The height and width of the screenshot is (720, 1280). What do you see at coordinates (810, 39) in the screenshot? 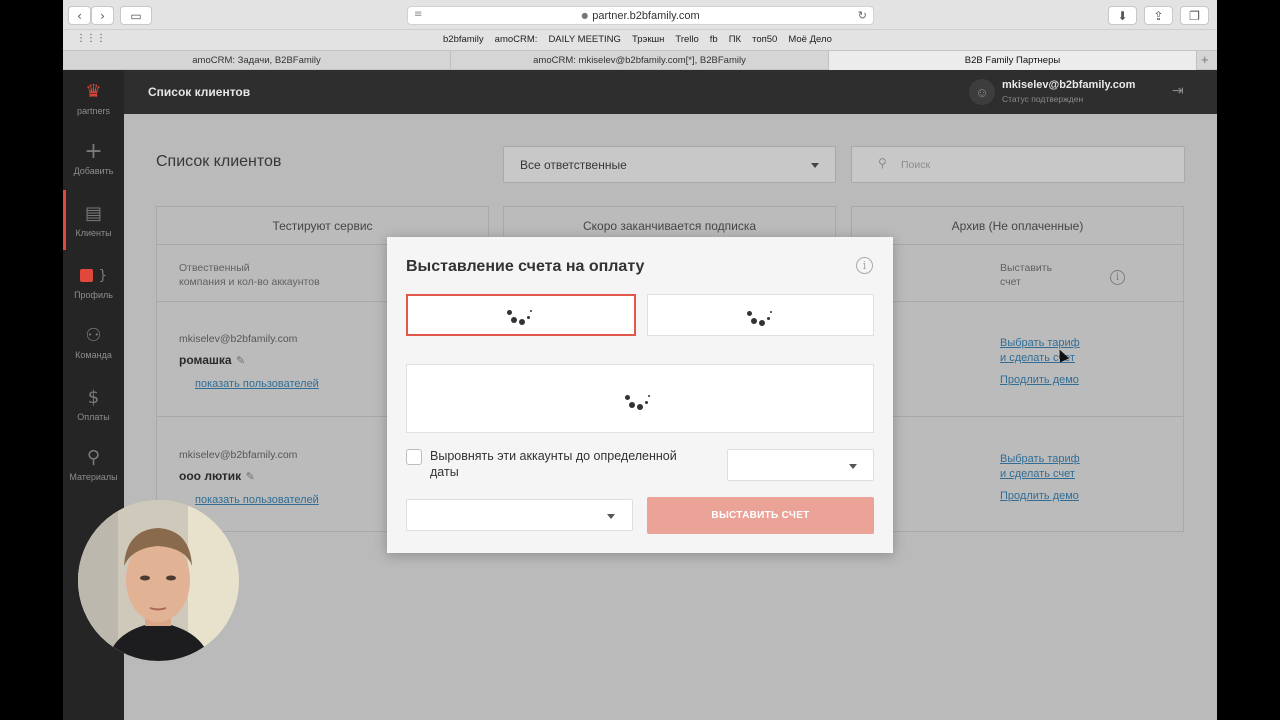
I see `bookmark-item: Моё Дело` at bounding box center [810, 39].